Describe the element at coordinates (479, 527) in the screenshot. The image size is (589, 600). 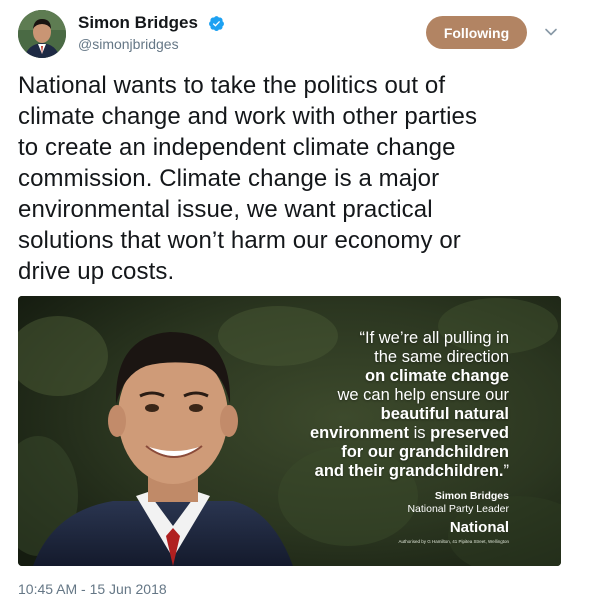
I see `party-logo: National` at that location.